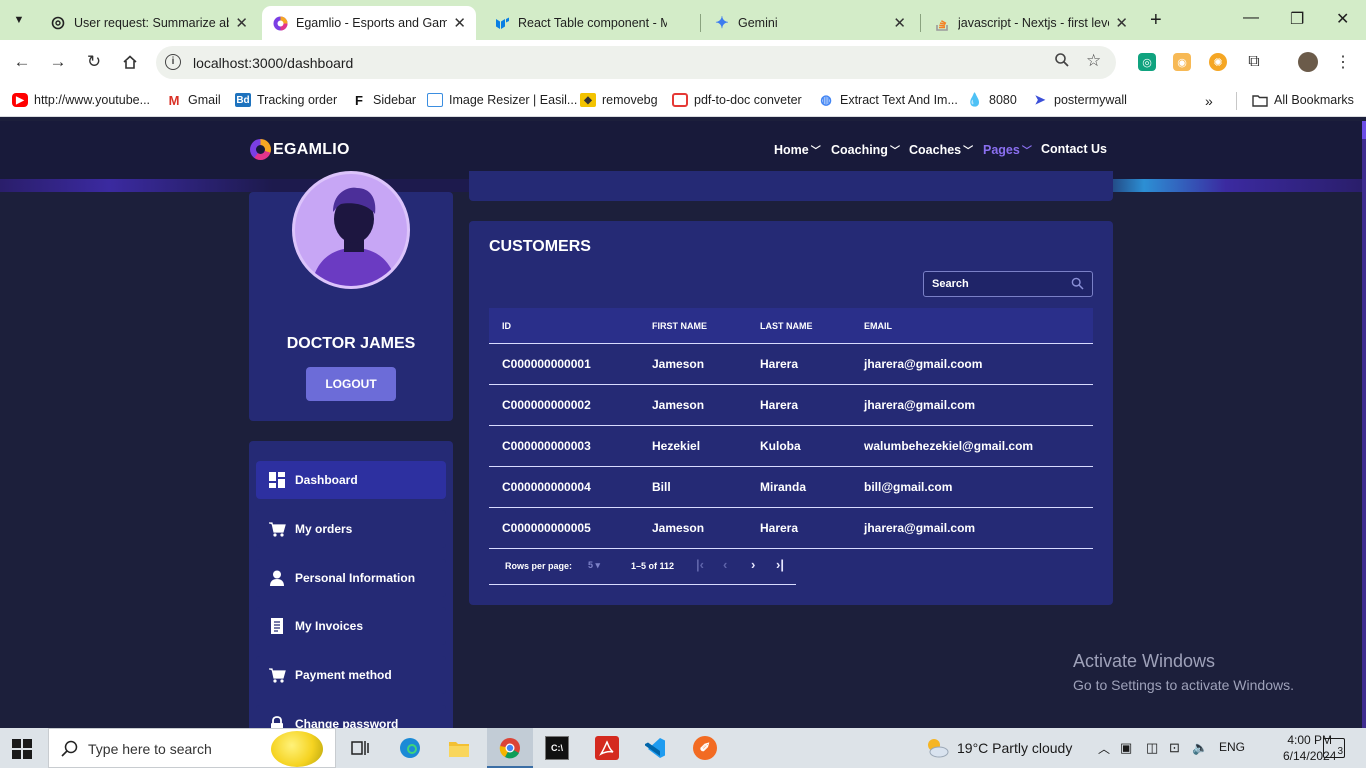 Image resolution: width=1366 pixels, height=768 pixels. Describe the element at coordinates (570, 326) in the screenshot. I see `column-header-id: ID` at that location.